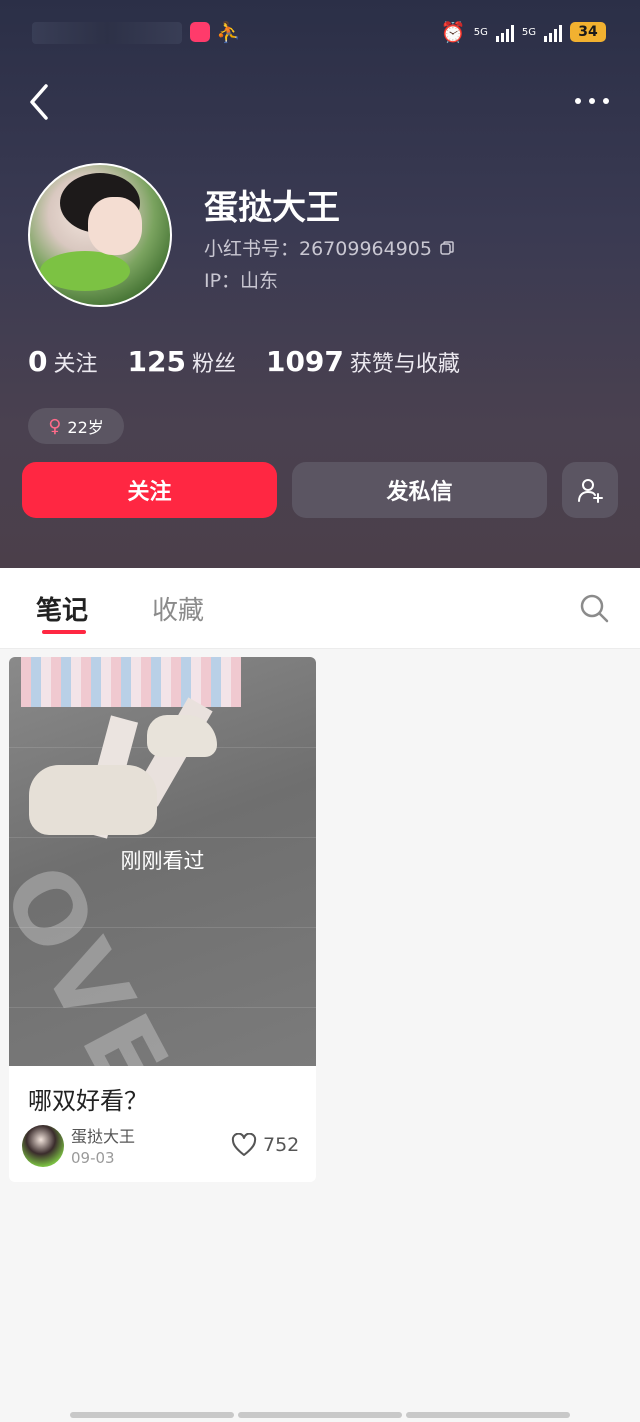 The height and width of the screenshot is (1422, 640). Describe the element at coordinates (244, 1144) in the screenshot. I see `heart-icon` at that location.